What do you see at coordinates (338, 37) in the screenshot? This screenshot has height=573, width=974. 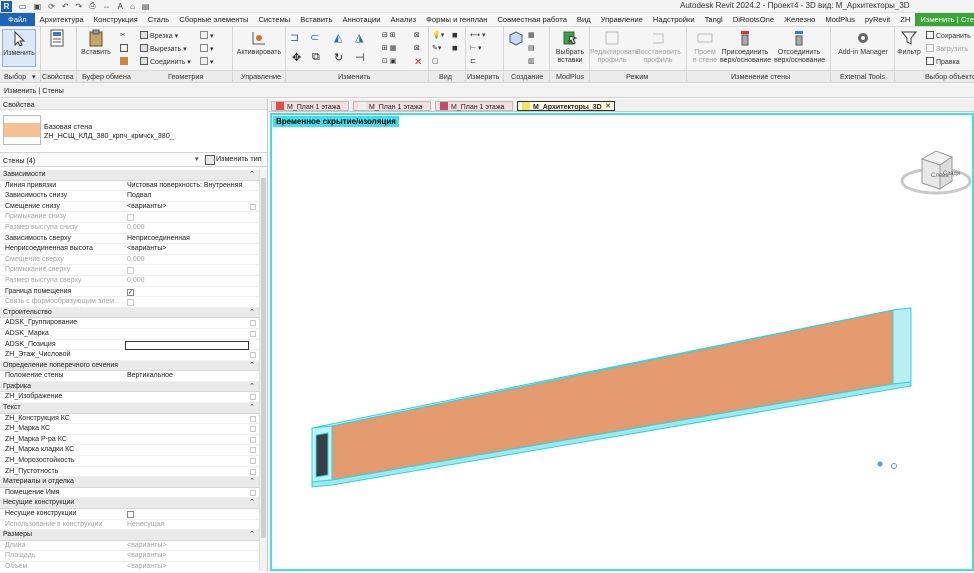 I see `mirror-icon: ◭` at bounding box center [338, 37].